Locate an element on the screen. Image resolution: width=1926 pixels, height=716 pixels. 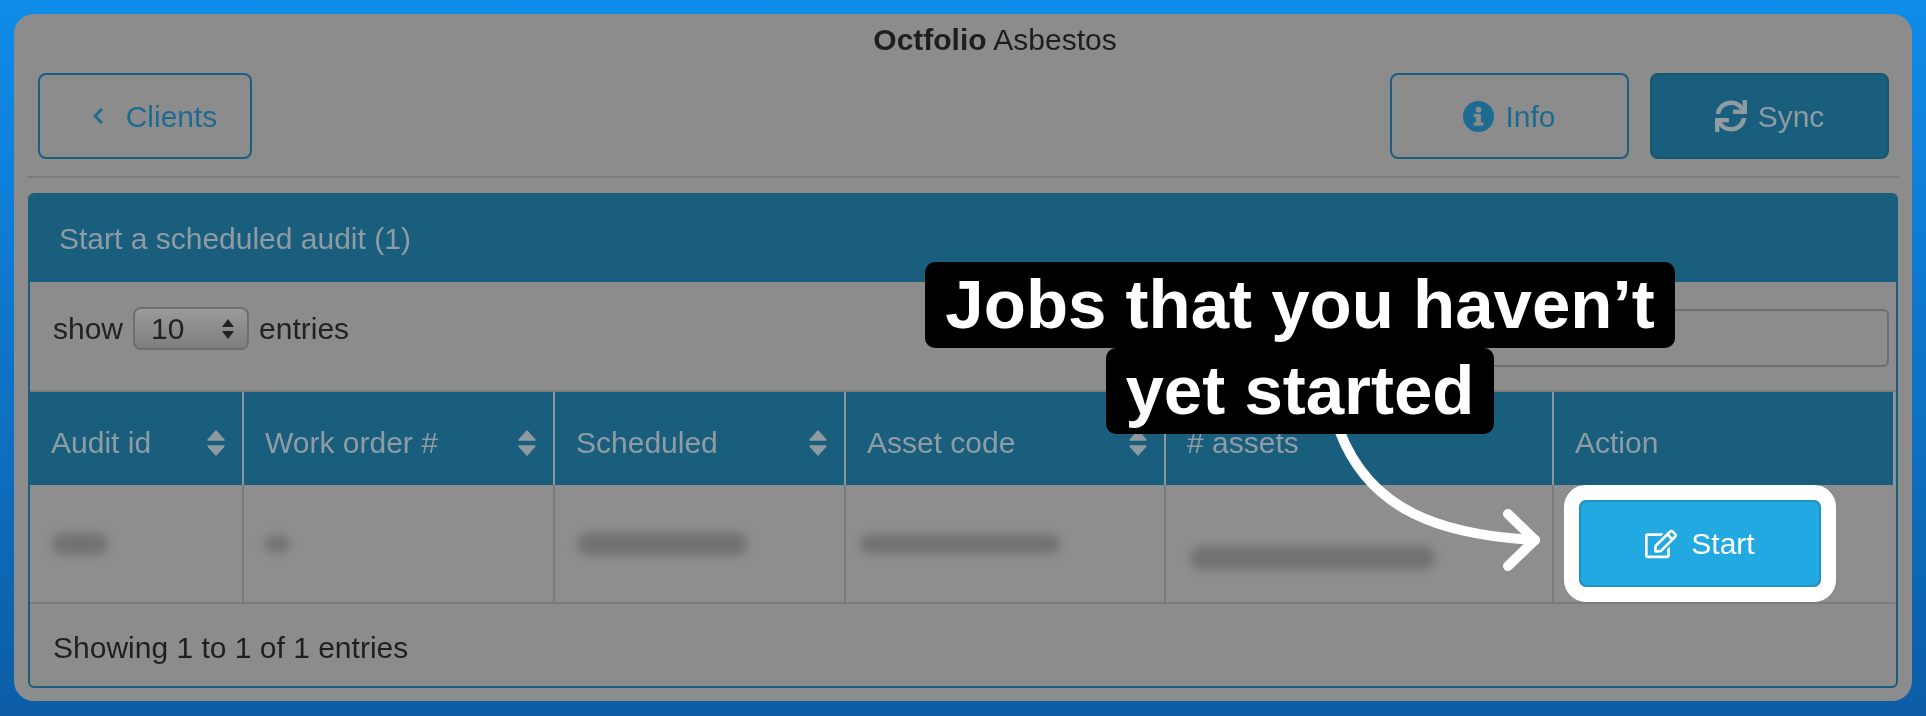
length-label: entries is located at coordinates (304, 329).